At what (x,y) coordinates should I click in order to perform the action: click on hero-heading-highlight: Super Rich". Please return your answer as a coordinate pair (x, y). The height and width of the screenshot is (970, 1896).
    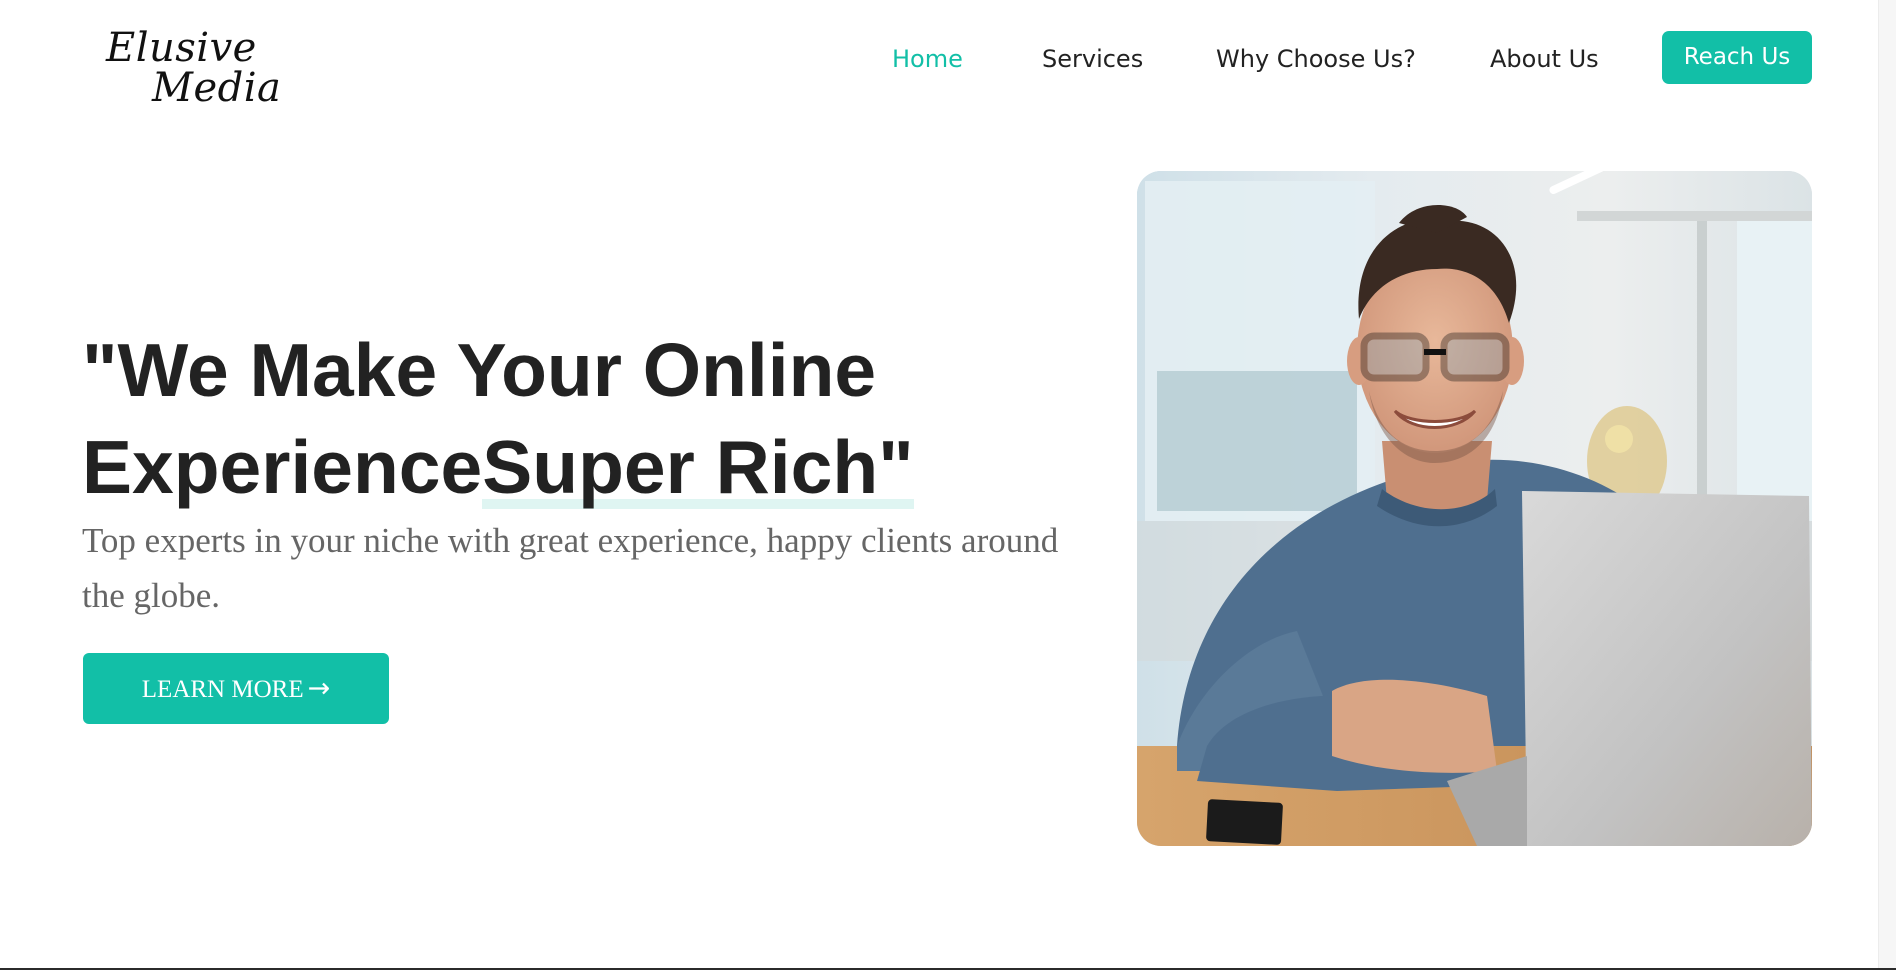
    Looking at the image, I should click on (698, 467).